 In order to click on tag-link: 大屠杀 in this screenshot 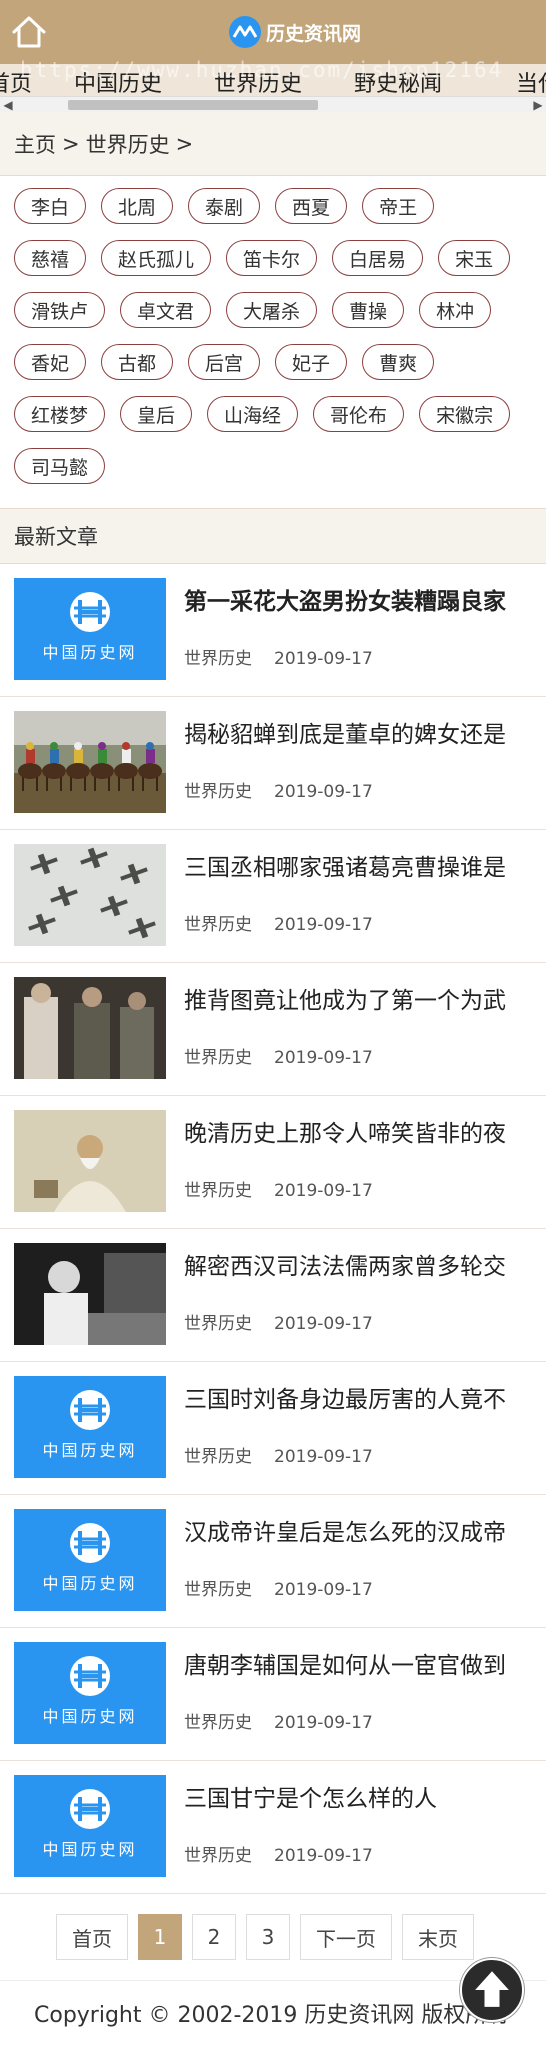, I will do `click(272, 310)`.